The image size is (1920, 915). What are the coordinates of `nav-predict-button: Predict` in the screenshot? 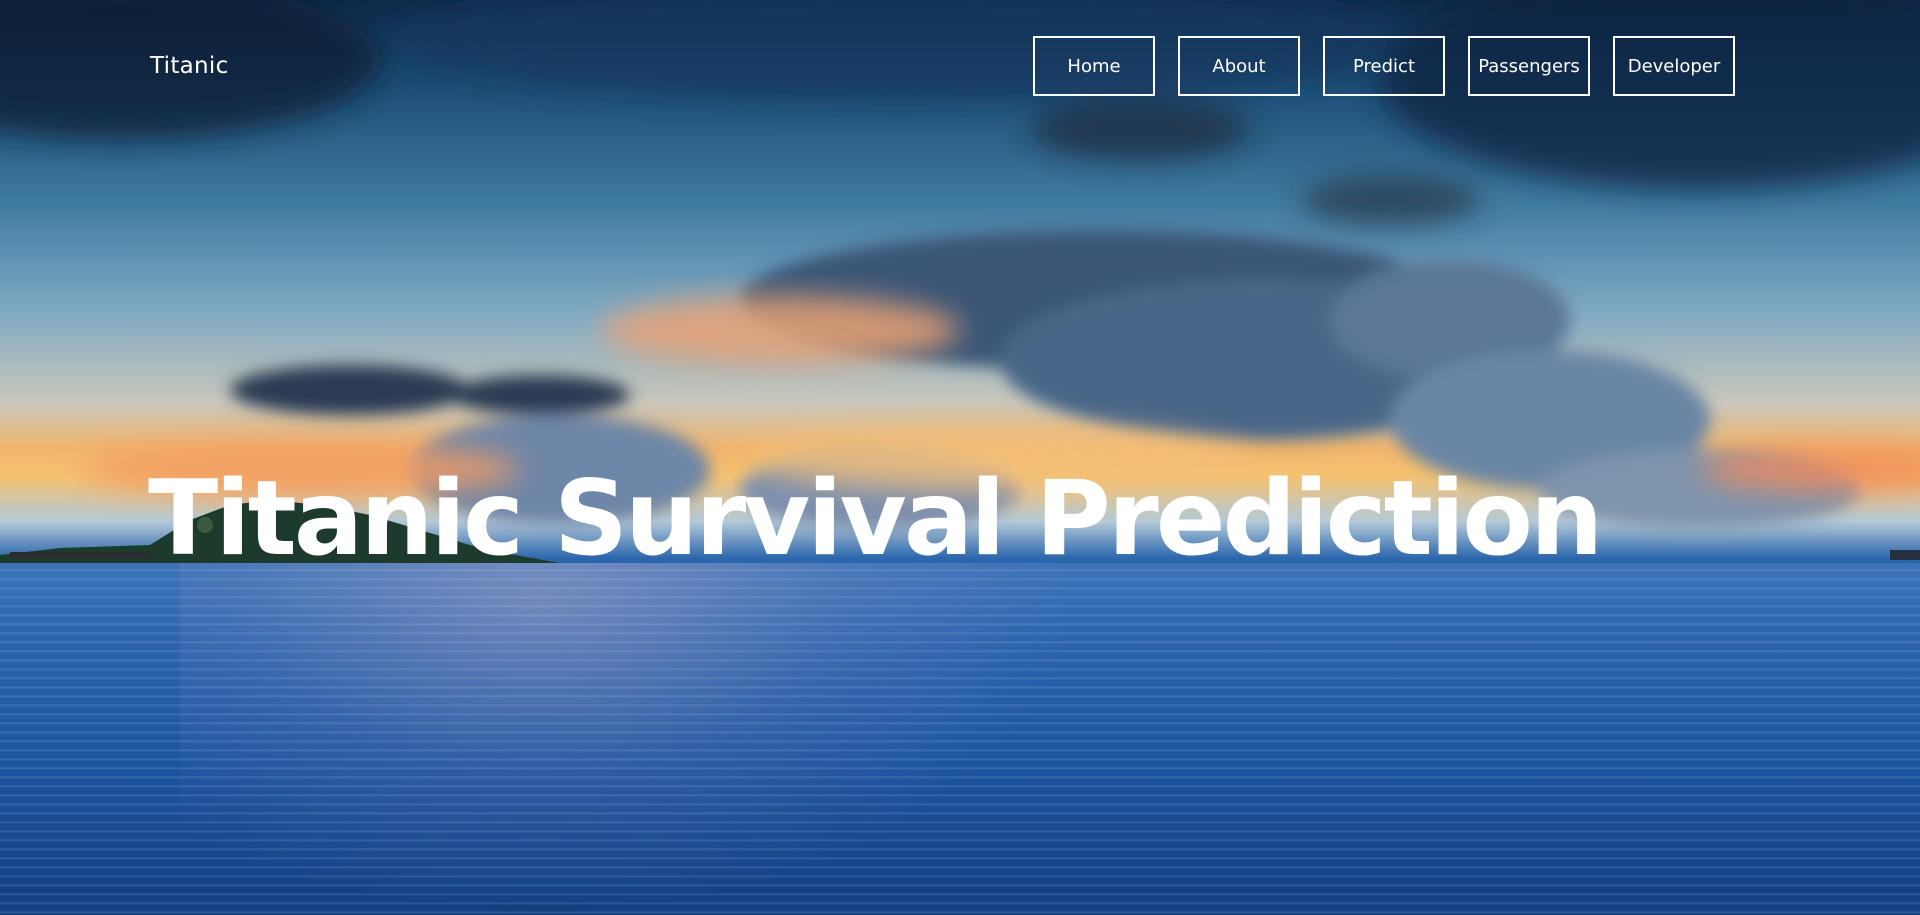 It's located at (1384, 66).